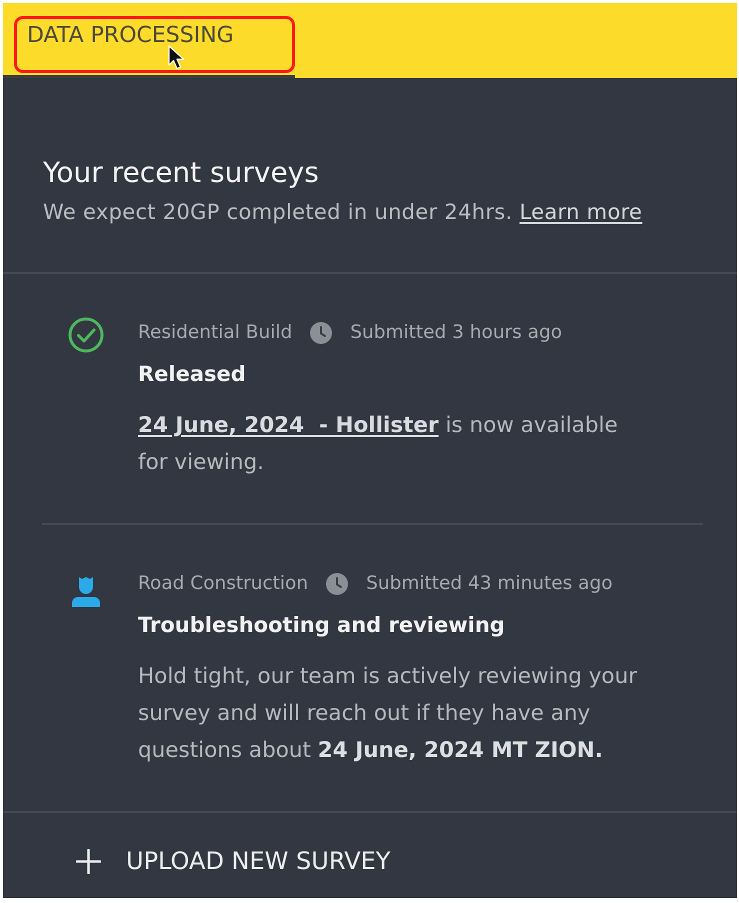  What do you see at coordinates (86, 592) in the screenshot?
I see `person-icon` at bounding box center [86, 592].